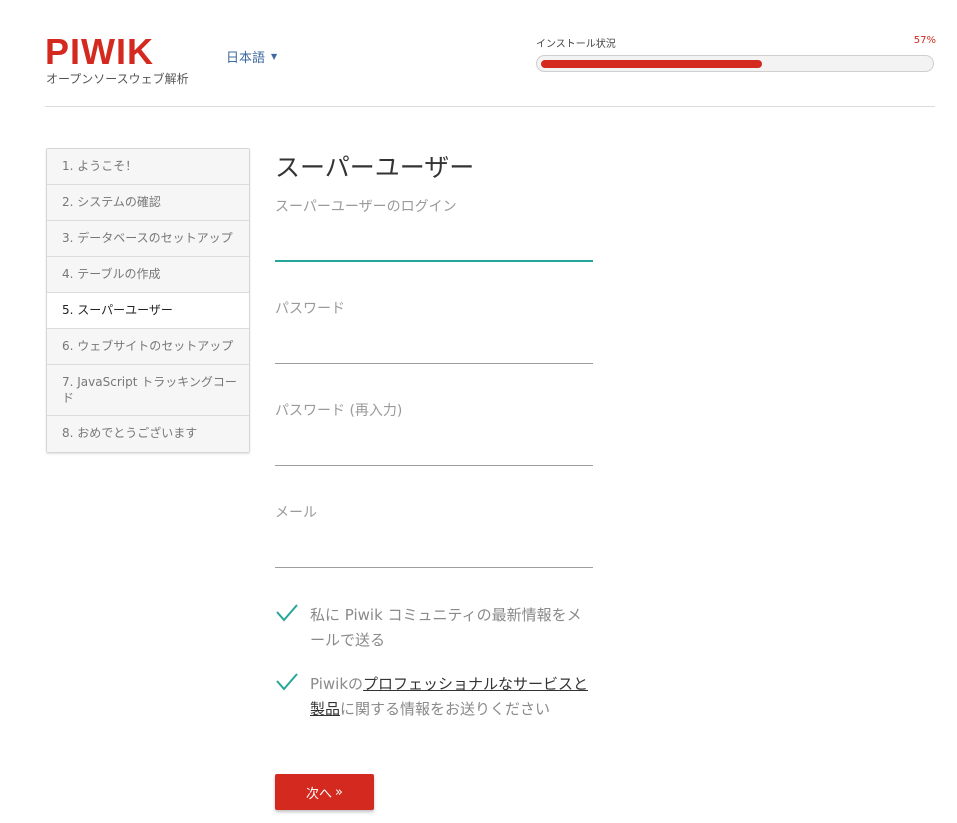 This screenshot has height=823, width=957. What do you see at coordinates (148, 347) in the screenshot?
I see `step-website-setup: 6. ウェブサイトのセットアップ` at bounding box center [148, 347].